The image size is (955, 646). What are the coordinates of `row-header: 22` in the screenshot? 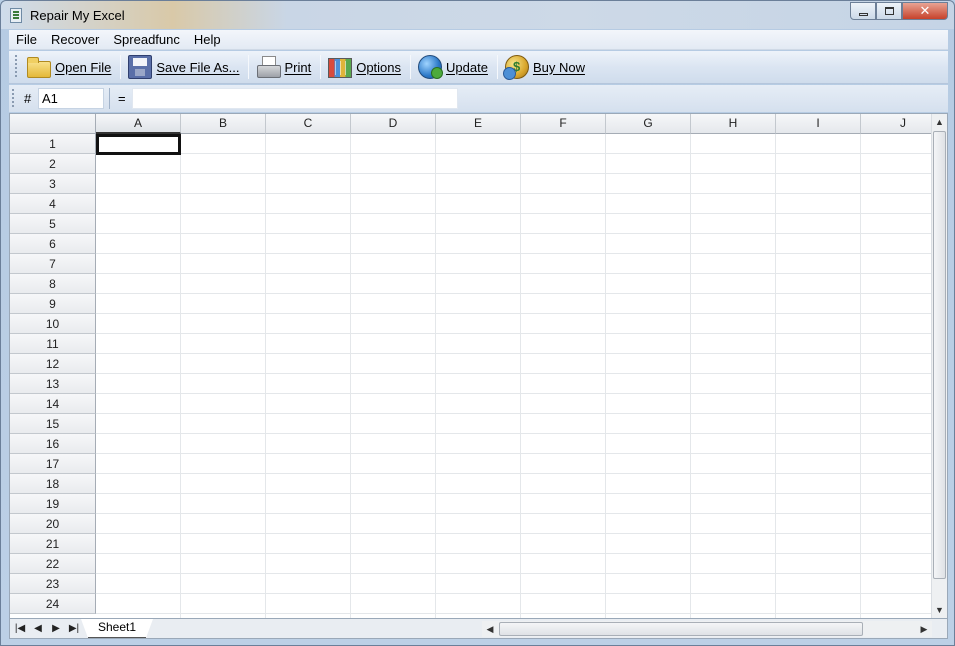 It's located at (53, 564).